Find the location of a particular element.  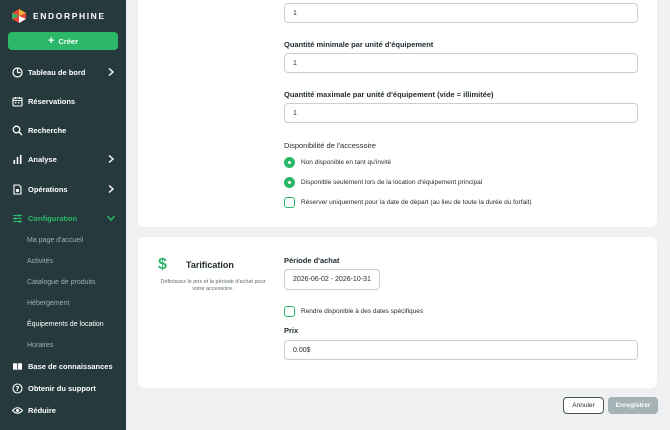

price-input: 0.00$ is located at coordinates (461, 350).